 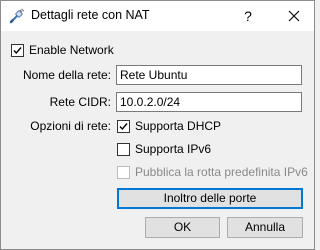 I want to click on cancel-button: Annulla, so click(x=265, y=227).